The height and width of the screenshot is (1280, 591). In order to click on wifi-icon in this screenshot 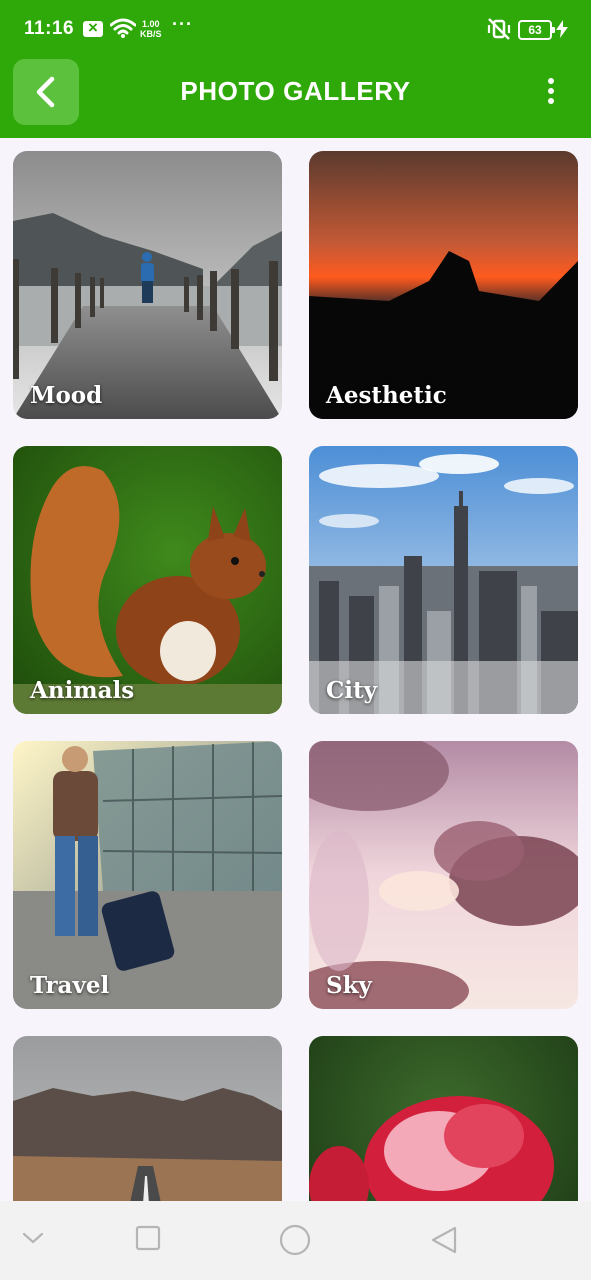, I will do `click(123, 28)`.